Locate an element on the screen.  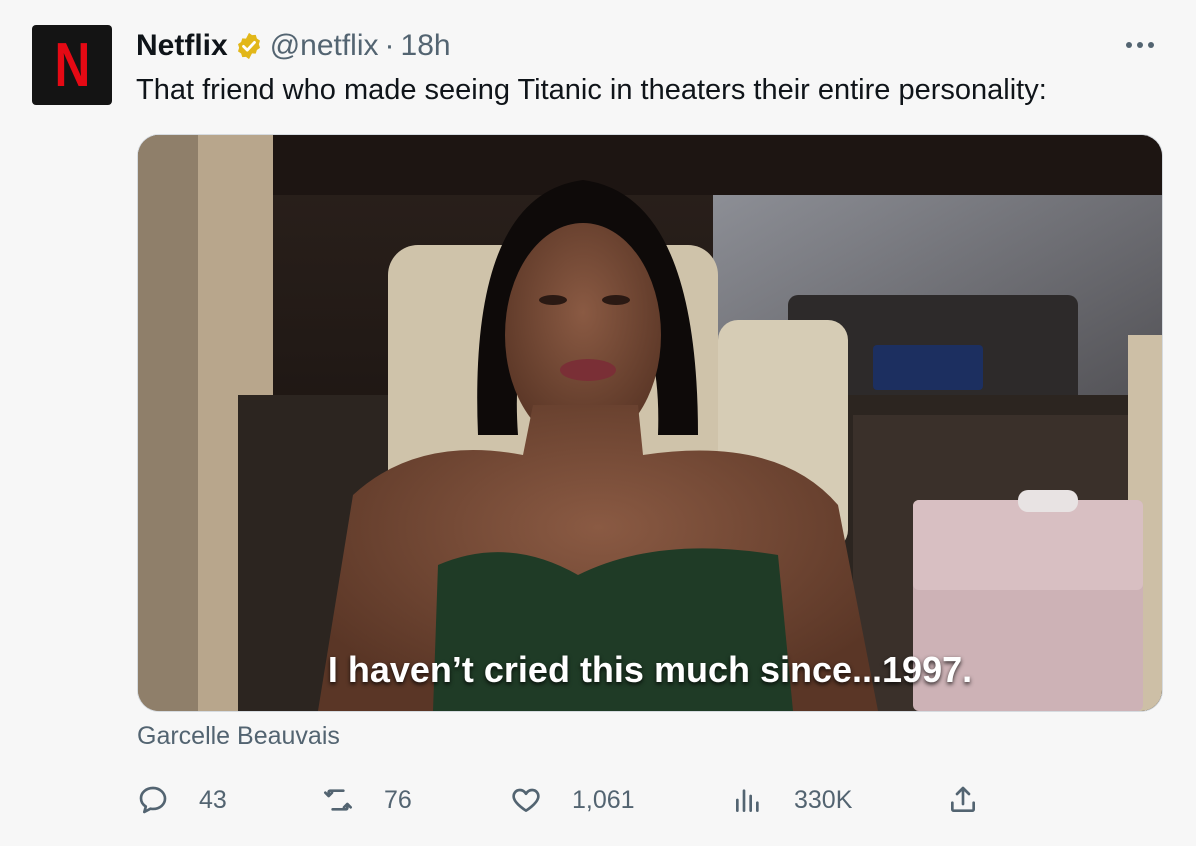
tweet-time: 18h is located at coordinates (426, 46).